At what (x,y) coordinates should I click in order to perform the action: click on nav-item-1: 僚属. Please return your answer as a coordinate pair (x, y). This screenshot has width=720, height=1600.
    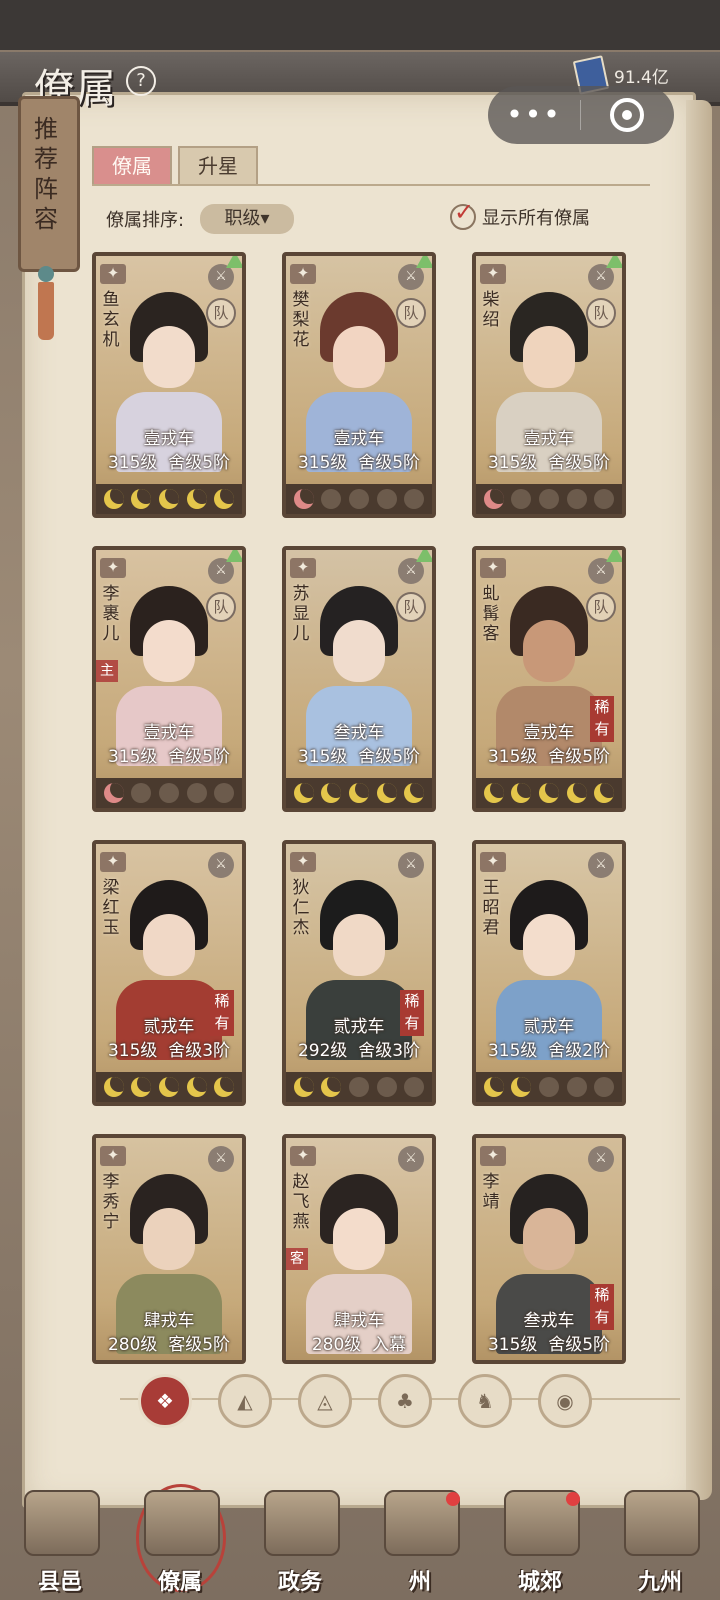
    Looking at the image, I should click on (180, 1540).